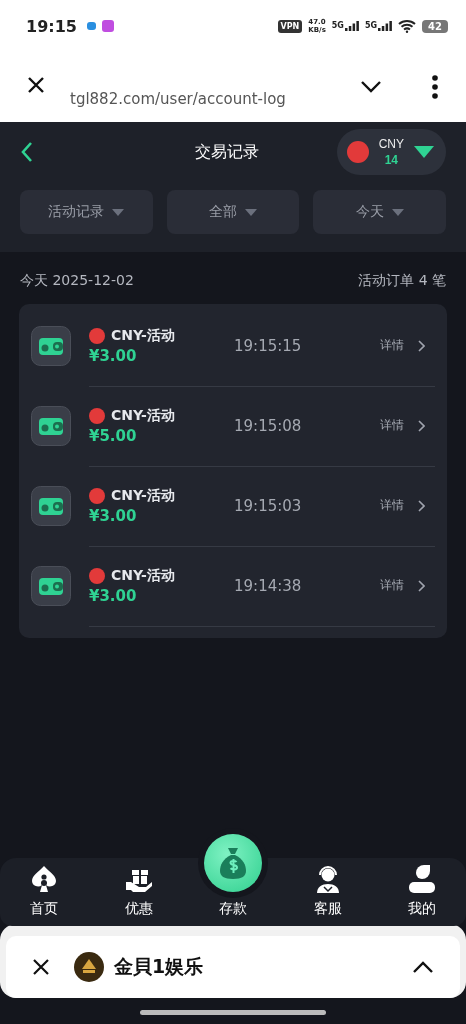 This screenshot has height=1024, width=466. Describe the element at coordinates (233, 880) in the screenshot. I see `nav-tab: 存款` at that location.